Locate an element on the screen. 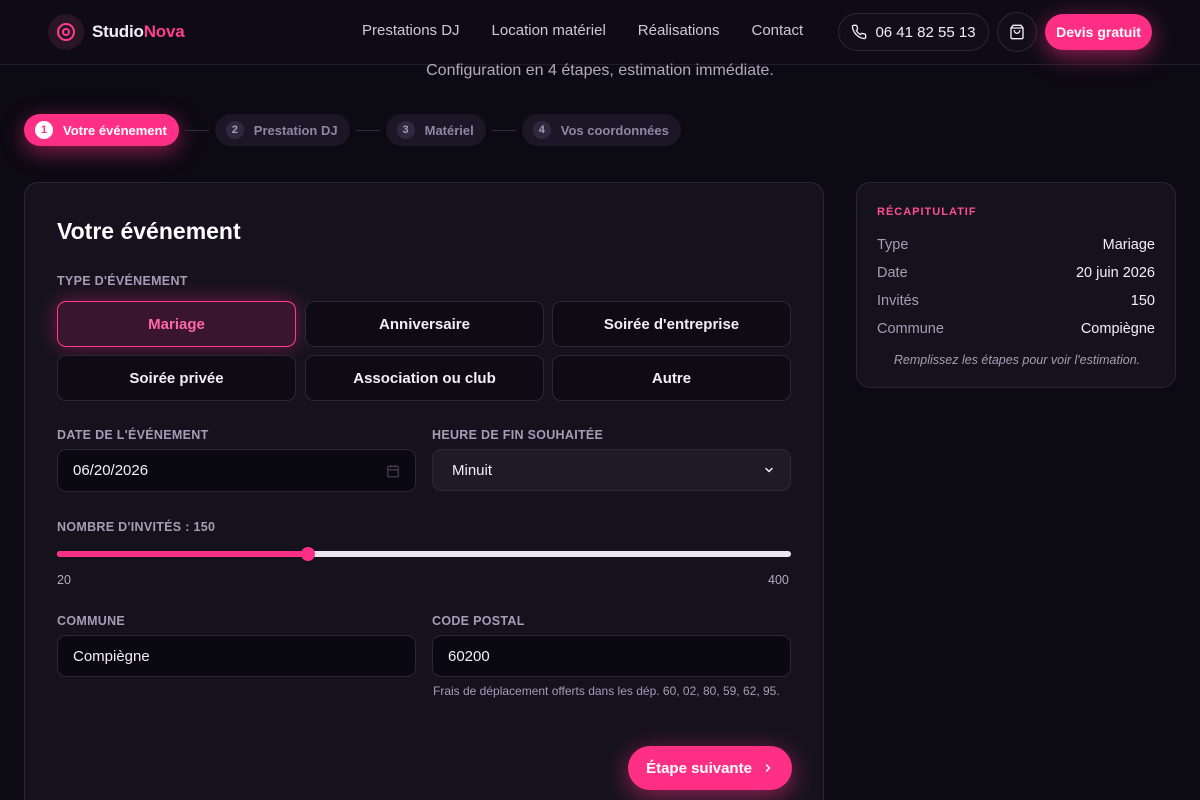  event-type-label: Type d'événement is located at coordinates (122, 281).